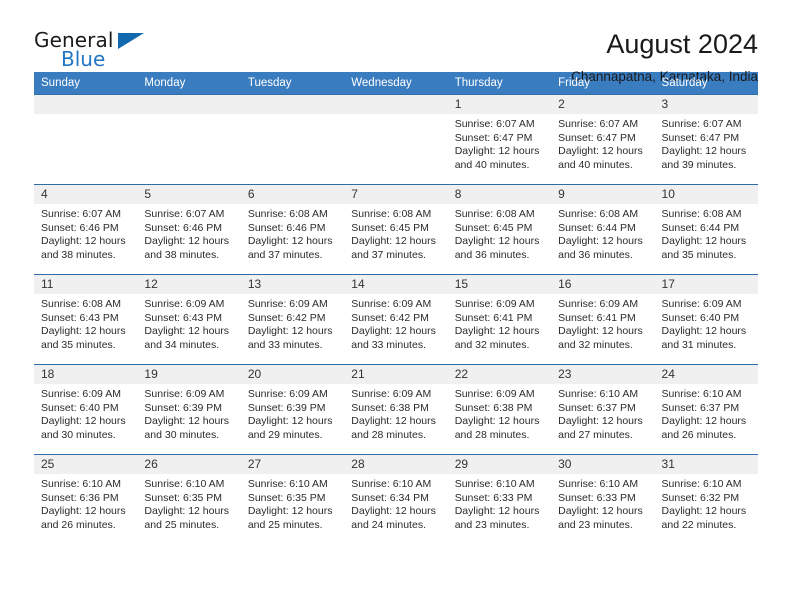 The image size is (792, 612). Describe the element at coordinates (600, 158) in the screenshot. I see `daylight-text: Daylight: 12 hours and 40 minutes.` at that location.